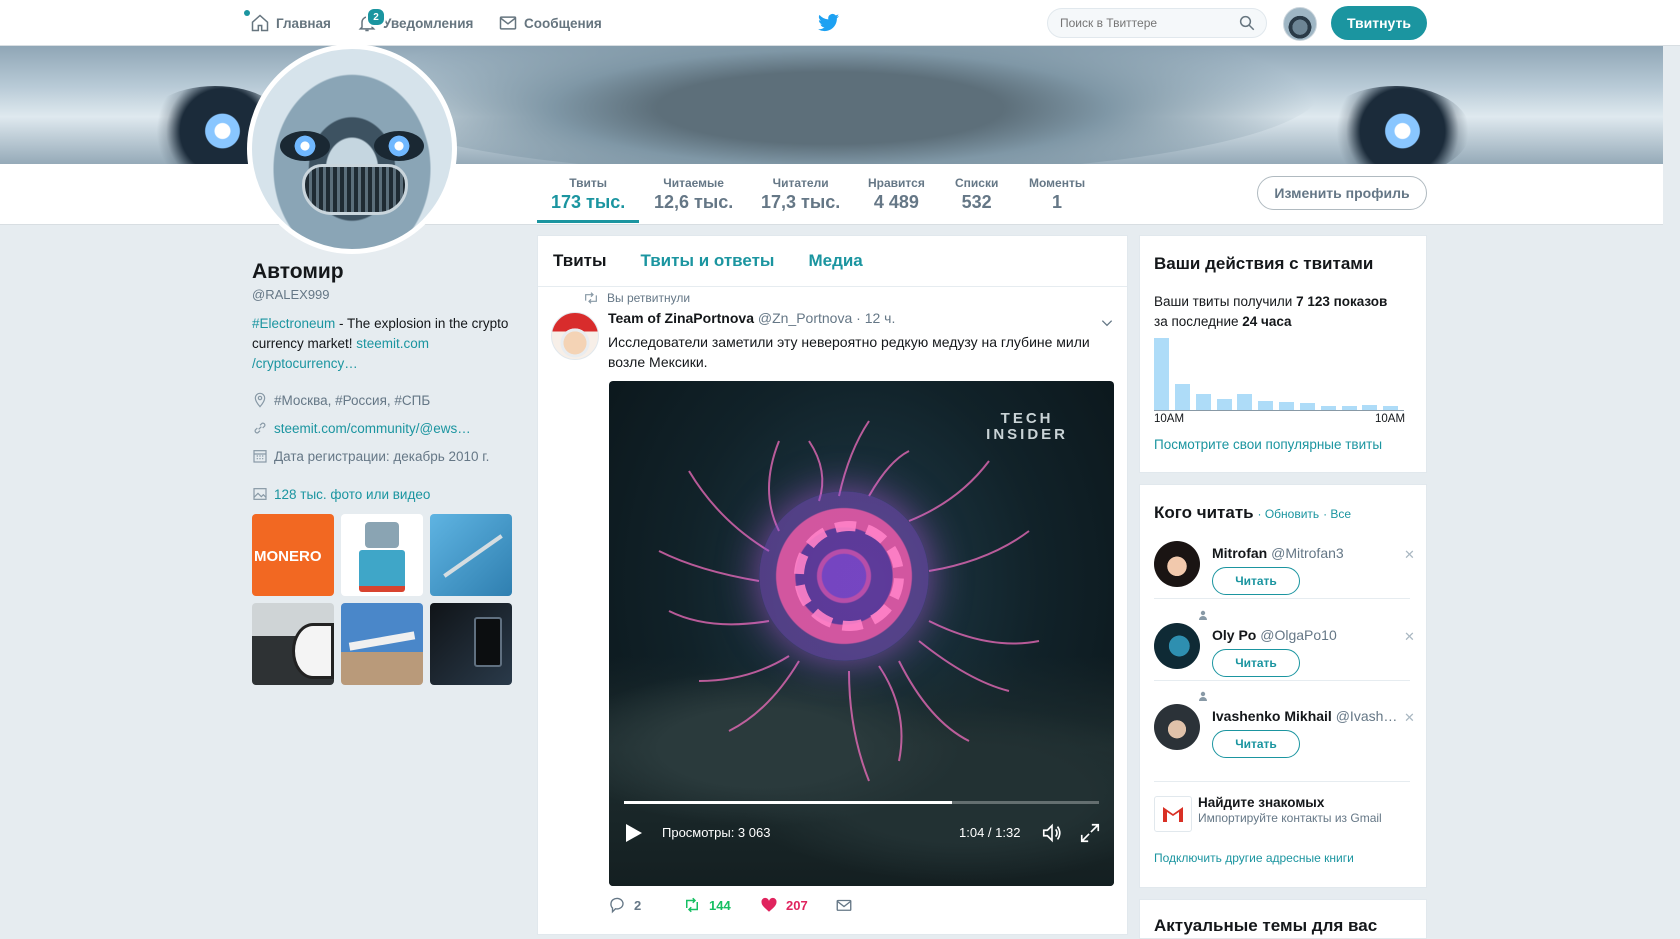 The image size is (1680, 939). I want to click on nav-messages-label: Сообщения, so click(563, 23).